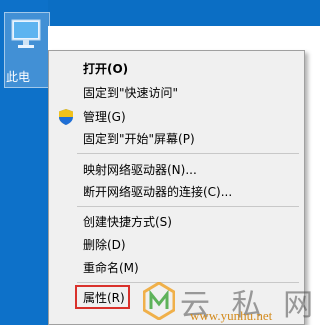 Image resolution: width=320 pixels, height=325 pixels. What do you see at coordinates (176, 69) in the screenshot?
I see `menu-item-open: 打开(O)` at bounding box center [176, 69].